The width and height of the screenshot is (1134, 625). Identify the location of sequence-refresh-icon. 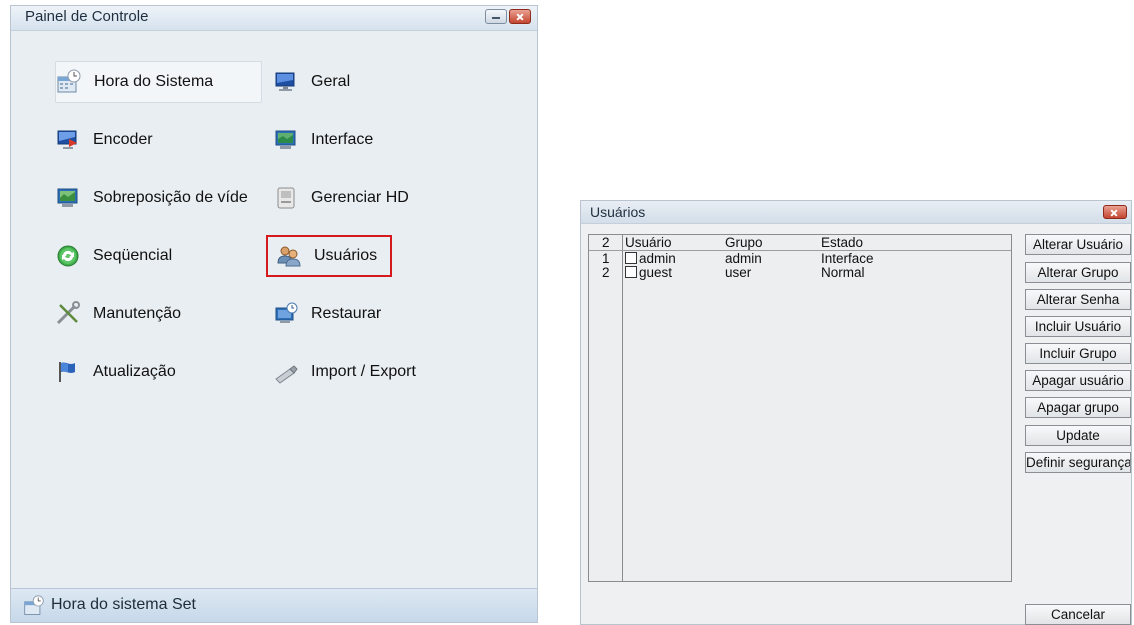
(68, 256).